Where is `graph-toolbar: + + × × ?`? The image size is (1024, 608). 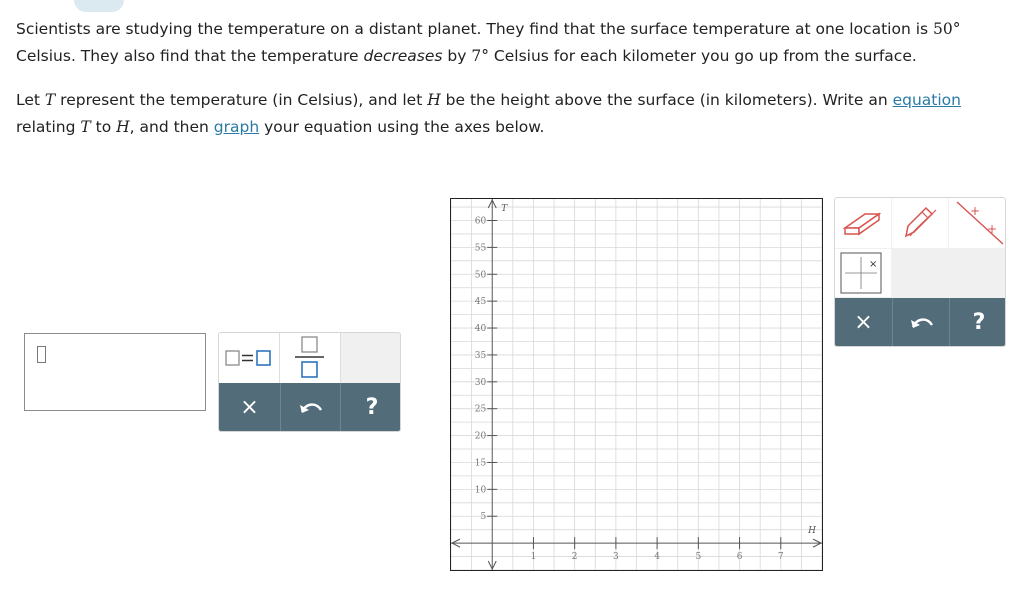 graph-toolbar: + + × × ? is located at coordinates (920, 272).